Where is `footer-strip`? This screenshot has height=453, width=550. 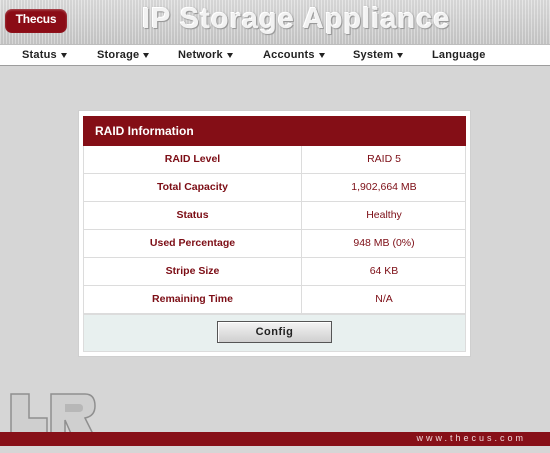 footer-strip is located at coordinates (275, 449).